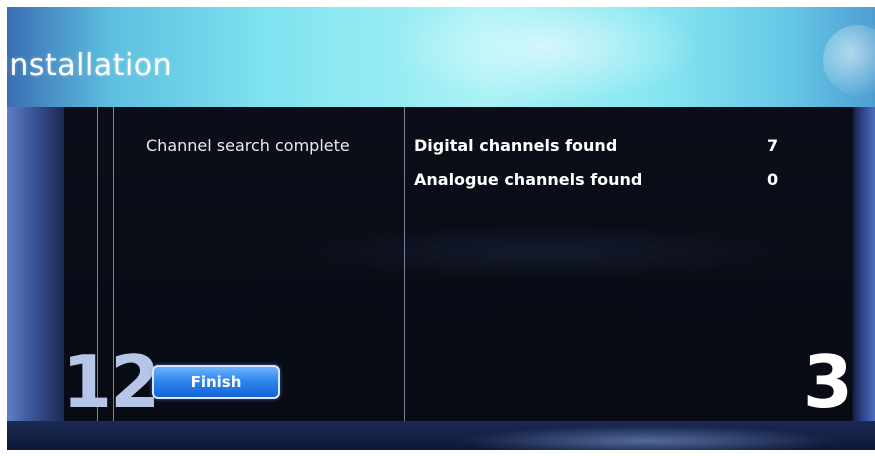 The height and width of the screenshot is (456, 875). I want to click on decorative-bubble, so click(849, 60).